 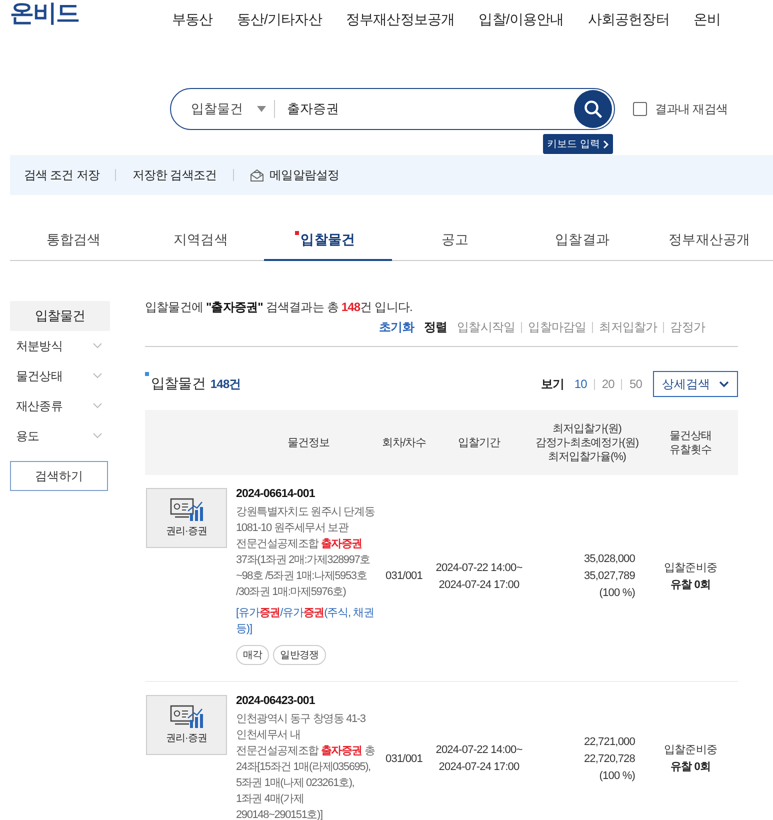 I want to click on nav-link: 동산/기타자산, so click(x=279, y=20).